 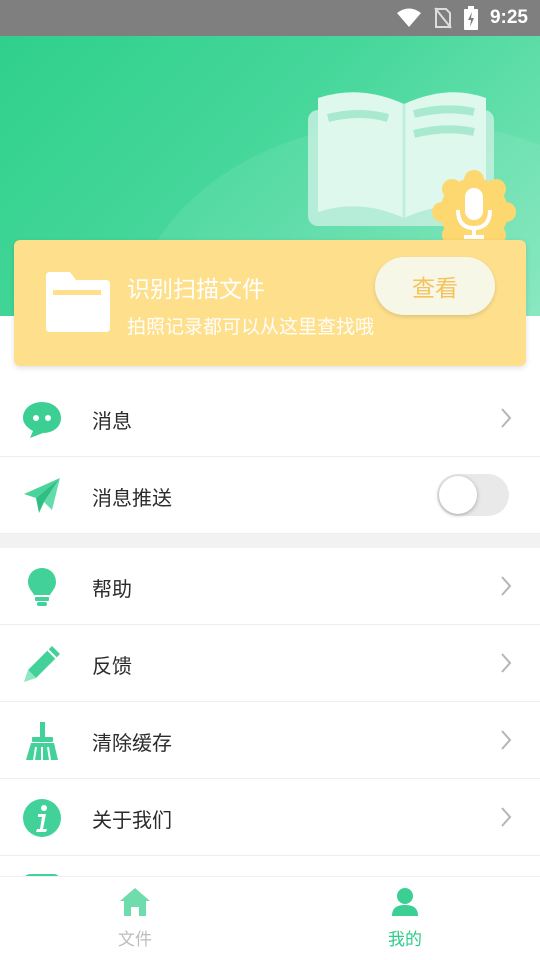 I want to click on message-bubble-icon, so click(x=42, y=420).